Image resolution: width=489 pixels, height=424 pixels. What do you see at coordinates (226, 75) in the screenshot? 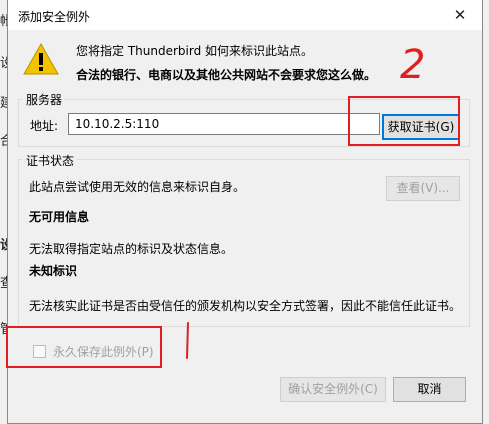
I see `warning-message-bold: 合法的银行、电商以及其他公共网站不会要求您这么做。` at bounding box center [226, 75].